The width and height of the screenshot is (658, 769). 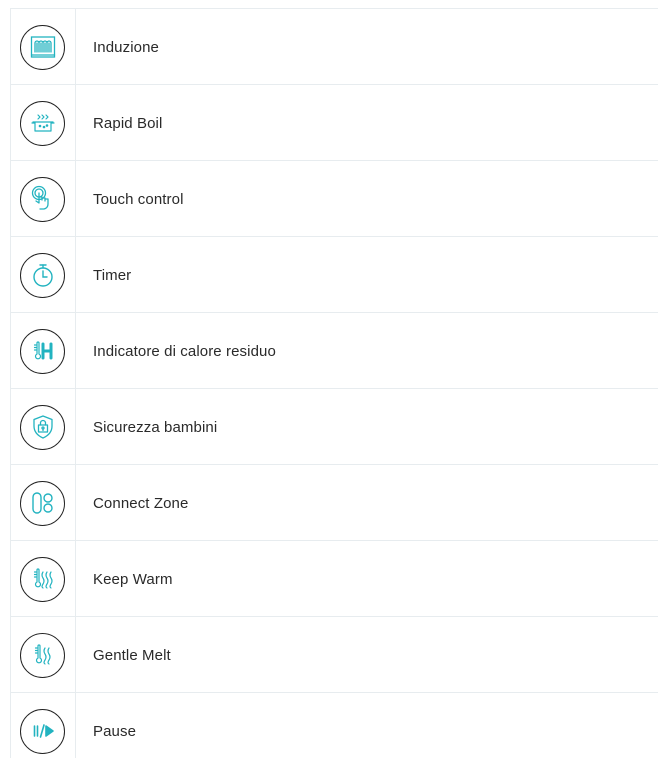 What do you see at coordinates (133, 579) in the screenshot?
I see `feature-label: Keep Warm` at bounding box center [133, 579].